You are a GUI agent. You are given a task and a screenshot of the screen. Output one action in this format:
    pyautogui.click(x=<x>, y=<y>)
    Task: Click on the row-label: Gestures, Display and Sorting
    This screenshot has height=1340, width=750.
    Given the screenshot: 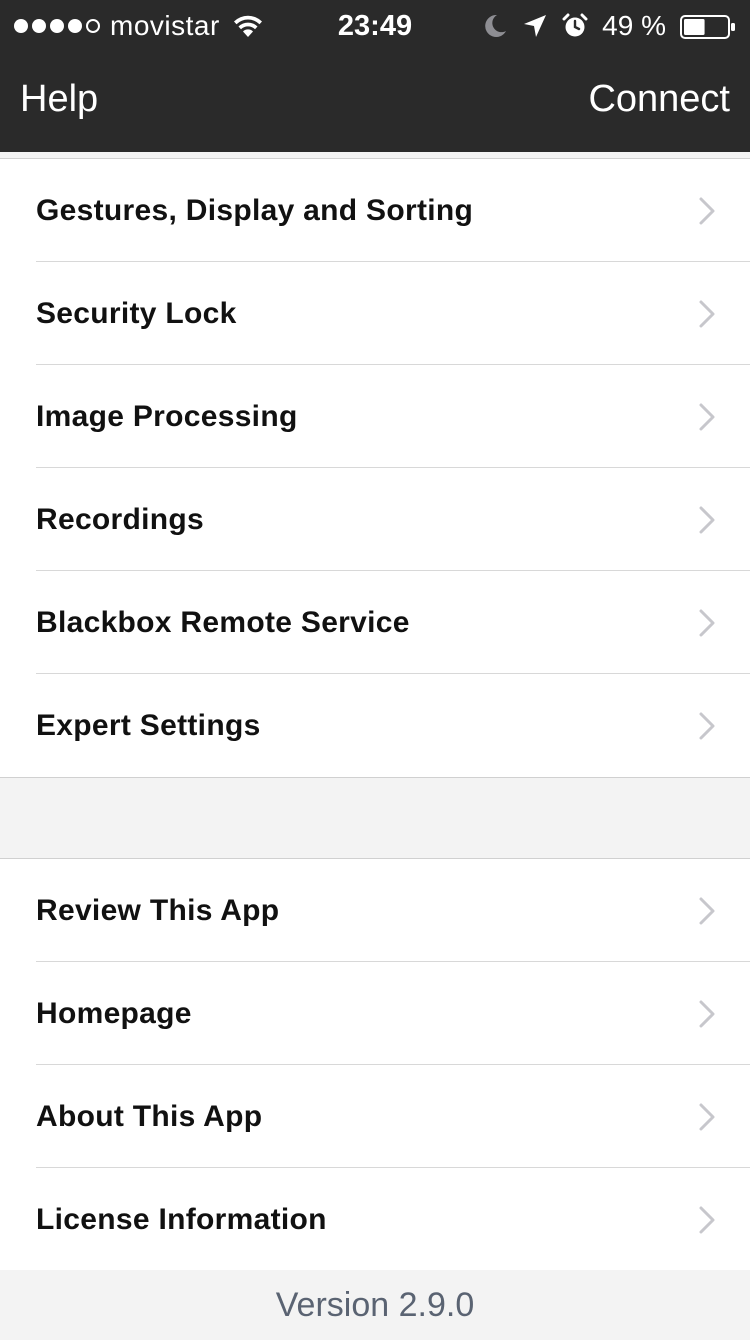 What is the action you would take?
    pyautogui.click(x=255, y=210)
    